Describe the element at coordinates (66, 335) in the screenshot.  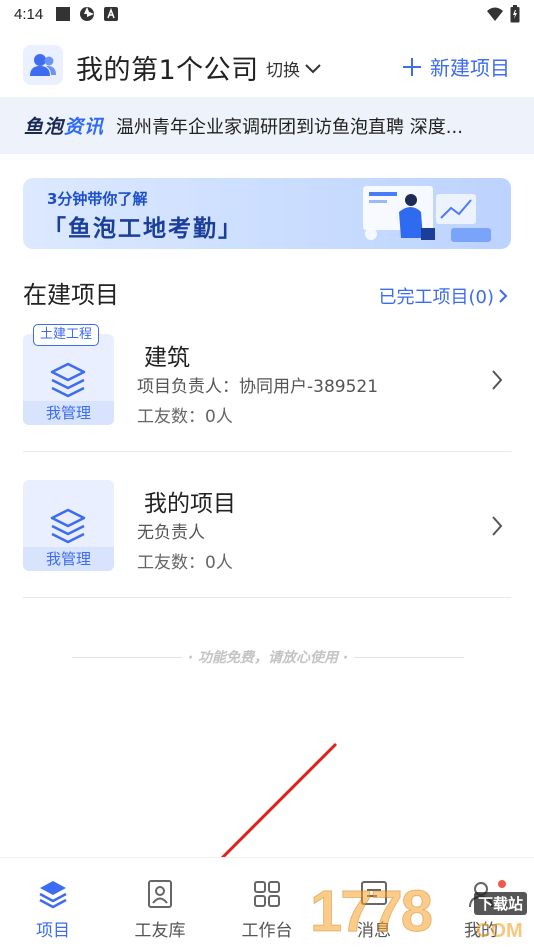
I see `project-category-tag: 土建工程` at that location.